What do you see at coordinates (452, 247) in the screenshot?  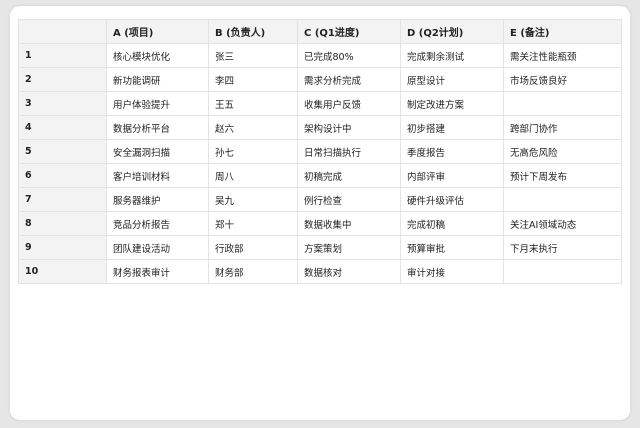 I see `cell-d: 预算审批` at bounding box center [452, 247].